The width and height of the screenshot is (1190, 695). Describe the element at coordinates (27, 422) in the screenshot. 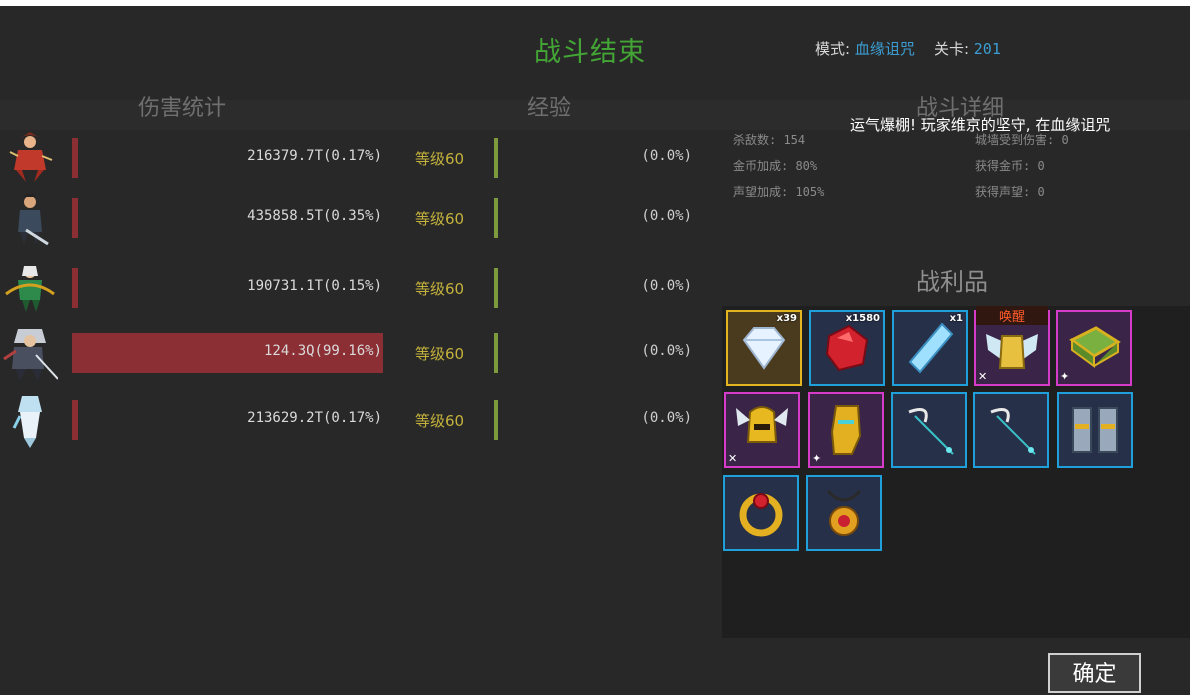

I see `hero-white-mage-icon` at that location.